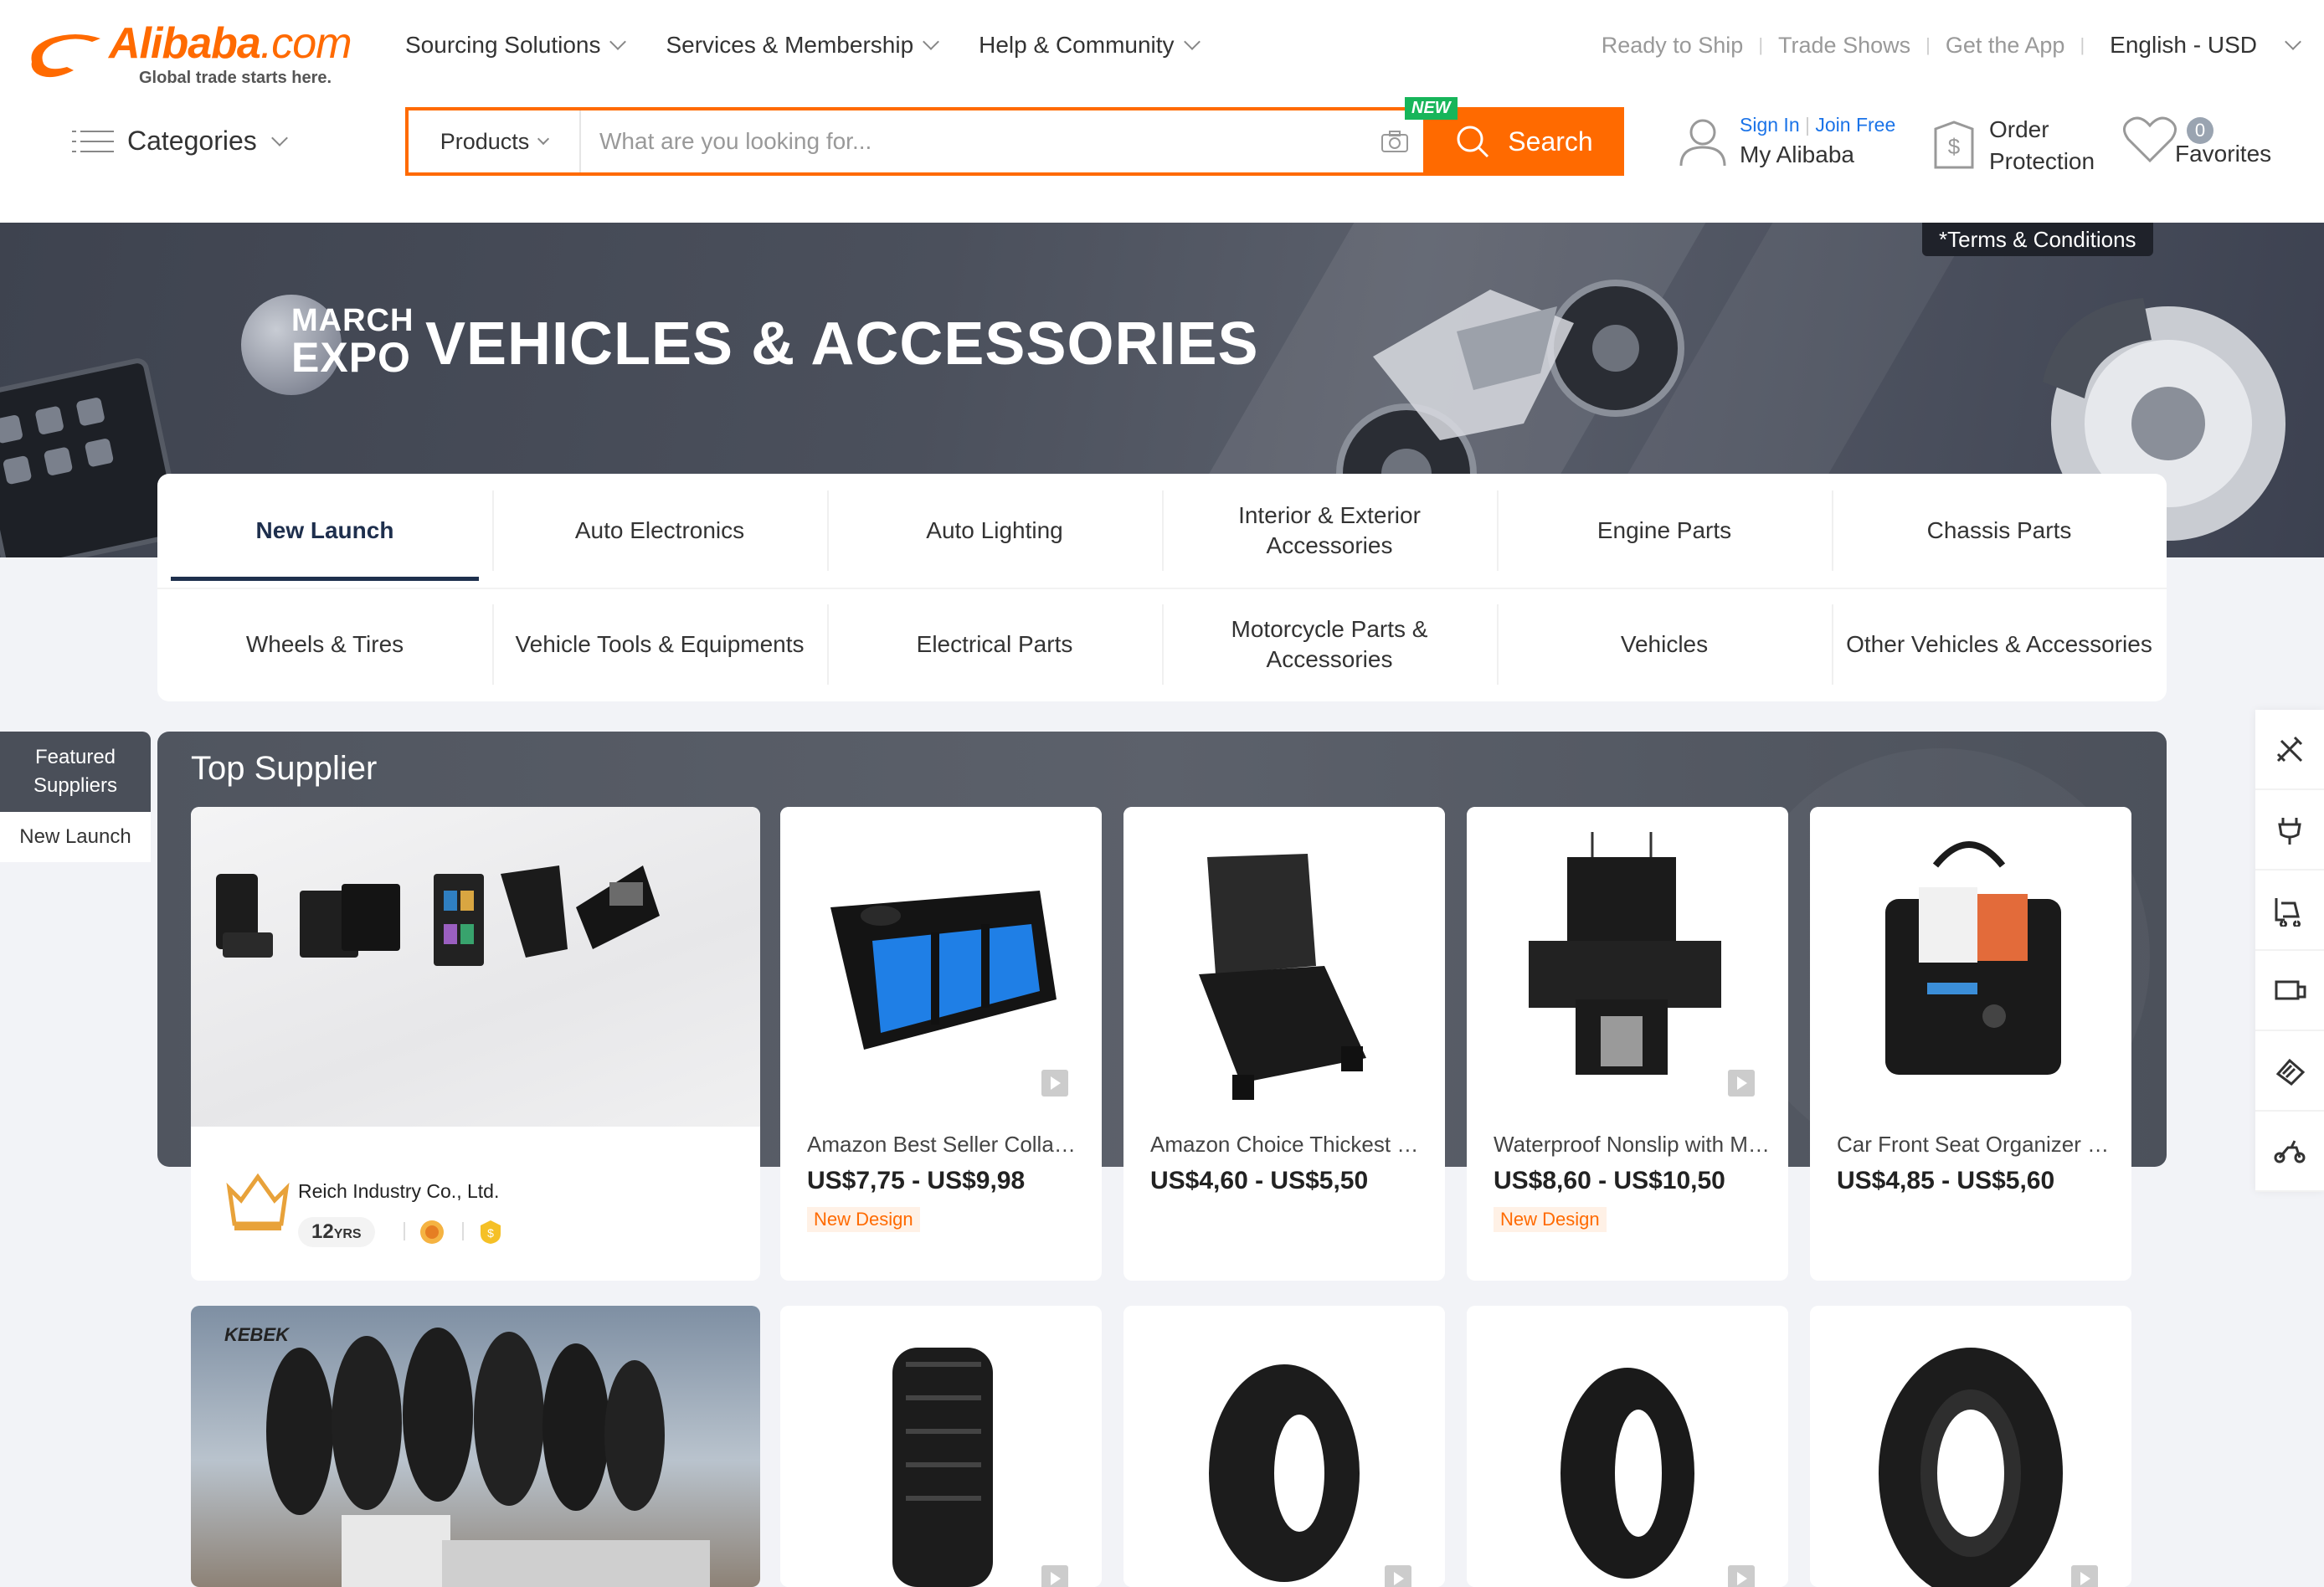 This screenshot has width=2324, height=1587. Describe the element at coordinates (2150, 140) in the screenshot. I see `heart-icon` at that location.